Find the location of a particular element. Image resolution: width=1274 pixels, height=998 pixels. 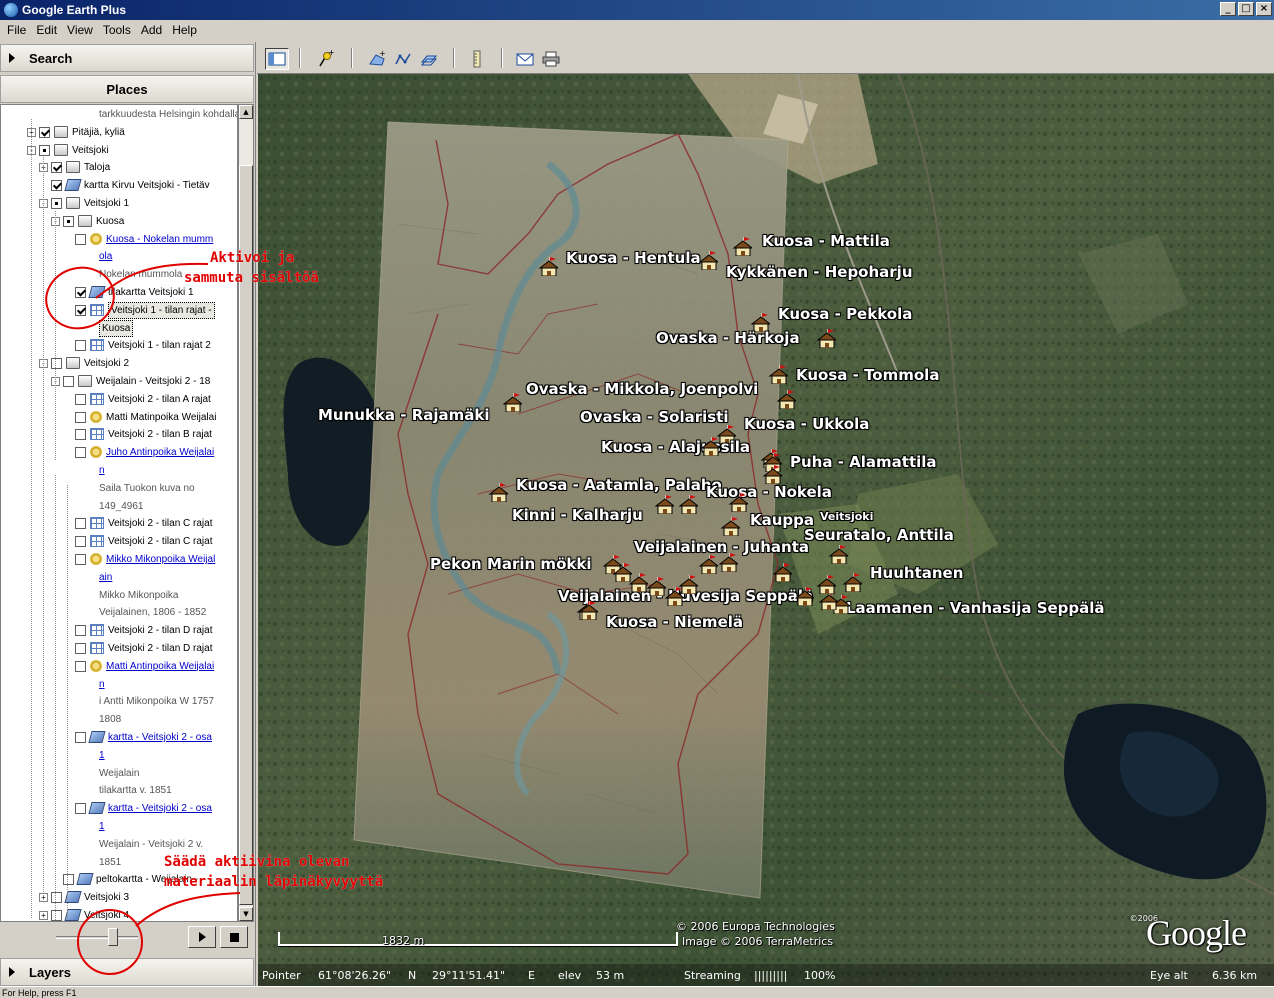

tree-row: Veitsjoki 2 - tilan B rajat is located at coordinates (137, 434).